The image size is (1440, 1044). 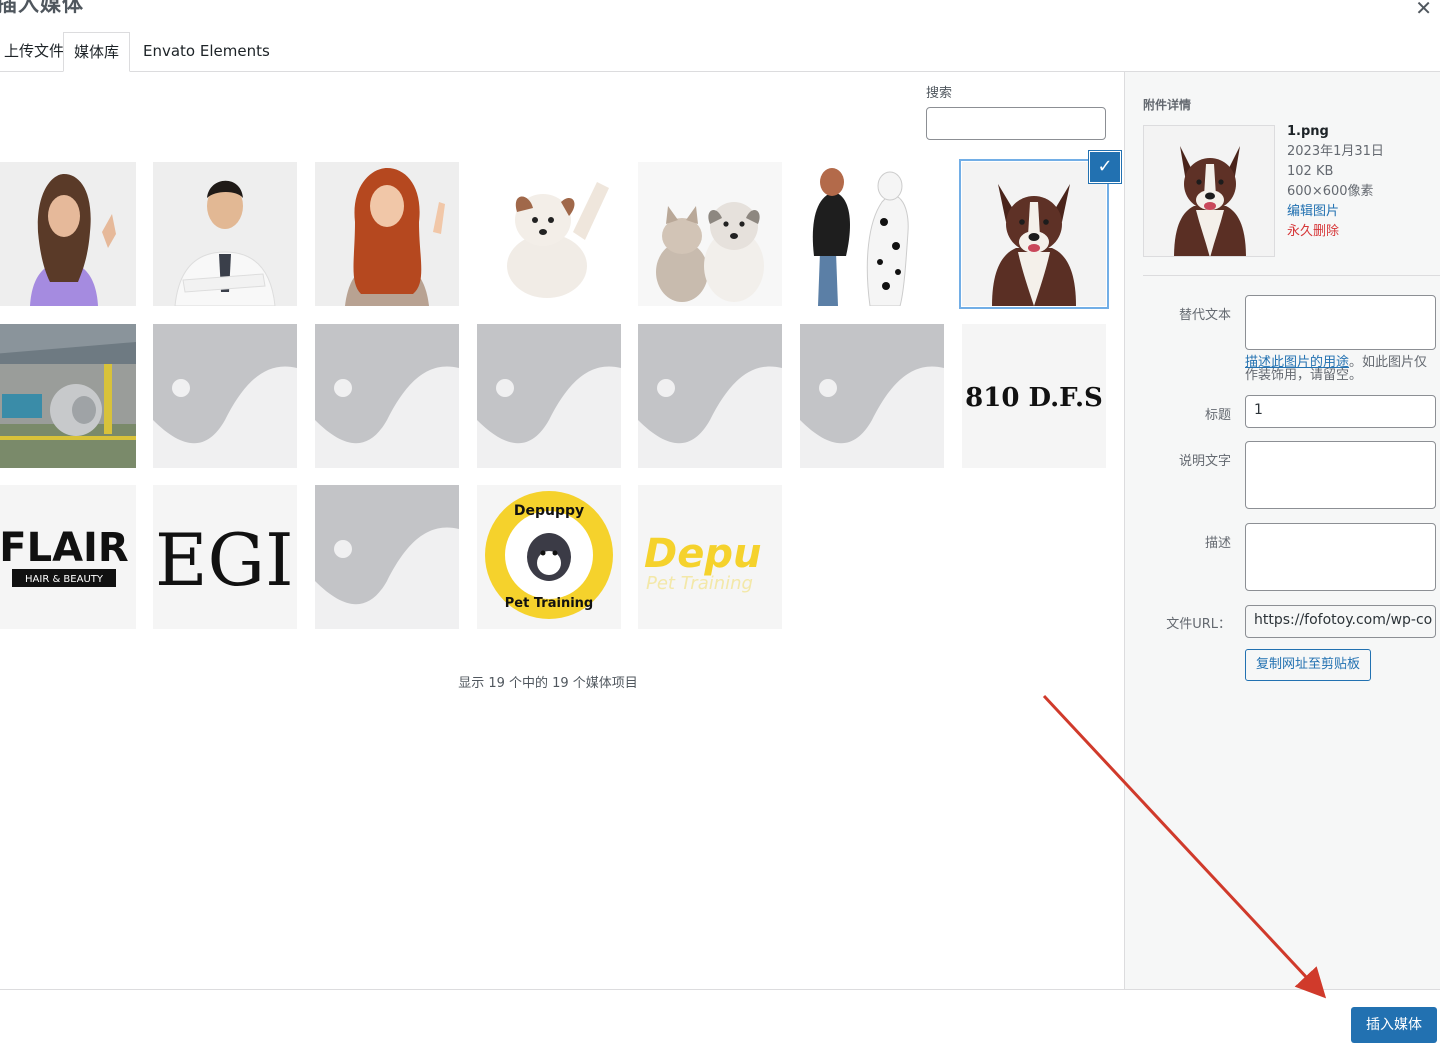 I want to click on edit-image-link: 编辑图片, so click(x=1335, y=212).